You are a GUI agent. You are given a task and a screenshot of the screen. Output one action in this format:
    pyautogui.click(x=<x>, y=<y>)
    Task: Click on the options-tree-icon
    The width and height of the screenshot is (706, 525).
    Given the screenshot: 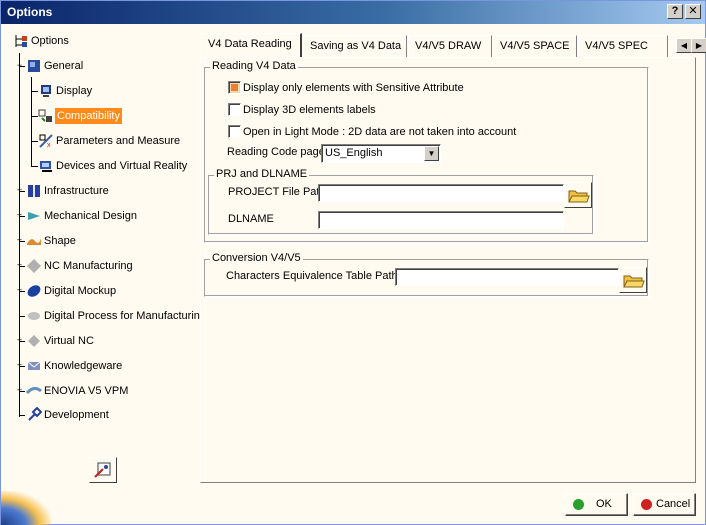 What is the action you would take?
    pyautogui.click(x=21, y=41)
    